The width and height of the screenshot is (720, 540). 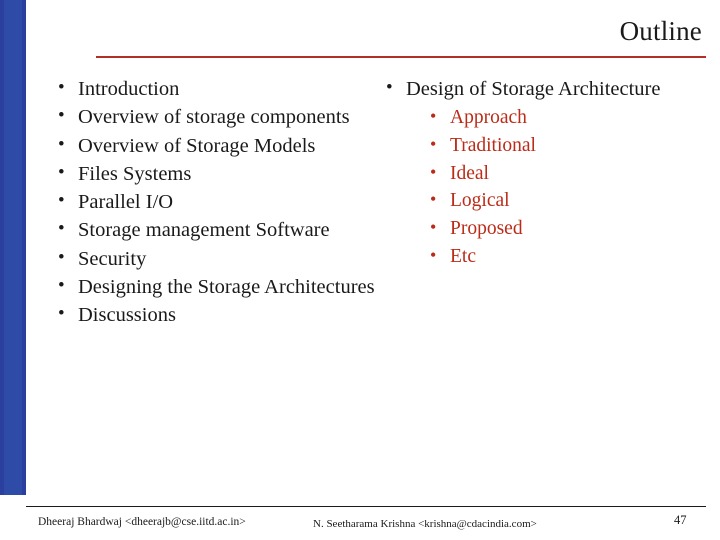 What do you see at coordinates (215, 259) in the screenshot?
I see `list-item: • Security` at bounding box center [215, 259].